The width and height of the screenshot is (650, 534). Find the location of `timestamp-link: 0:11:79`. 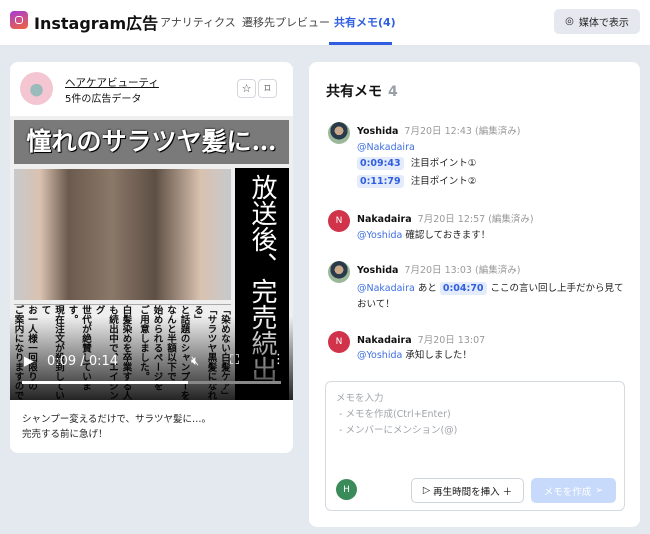

timestamp-link: 0:11:79 is located at coordinates (380, 181).